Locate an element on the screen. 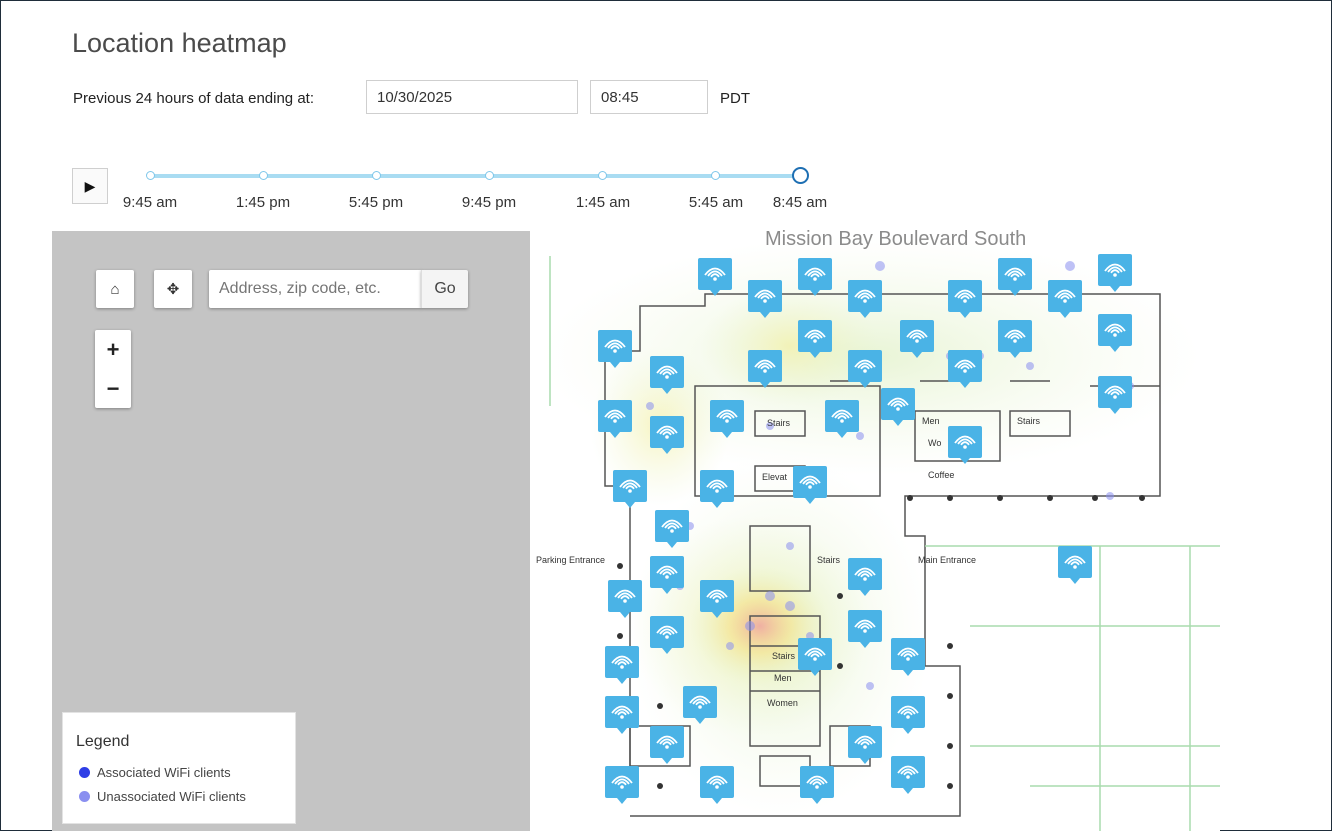 Image resolution: width=1332 pixels, height=836 pixels. timeline-label: 1:45 am is located at coordinates (603, 202).